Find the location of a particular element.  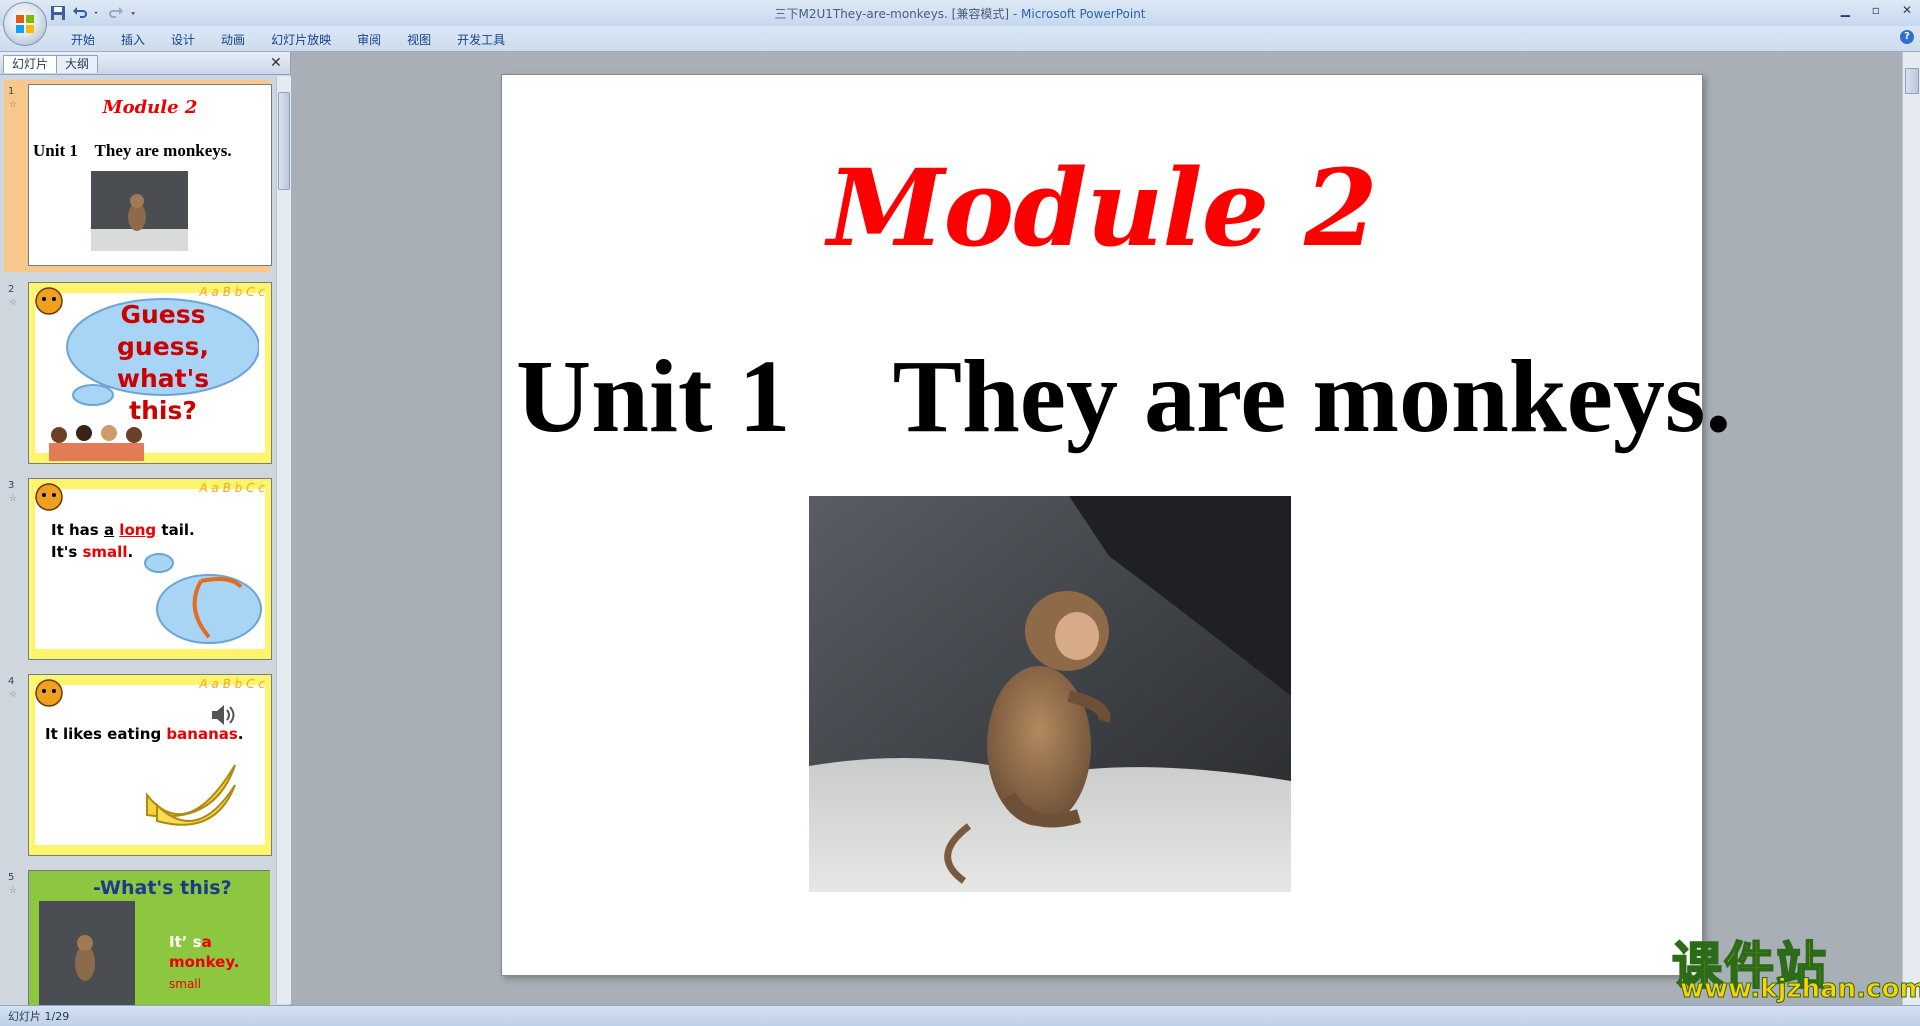

thumb-text-line: It’ sa is located at coordinates (190, 942).